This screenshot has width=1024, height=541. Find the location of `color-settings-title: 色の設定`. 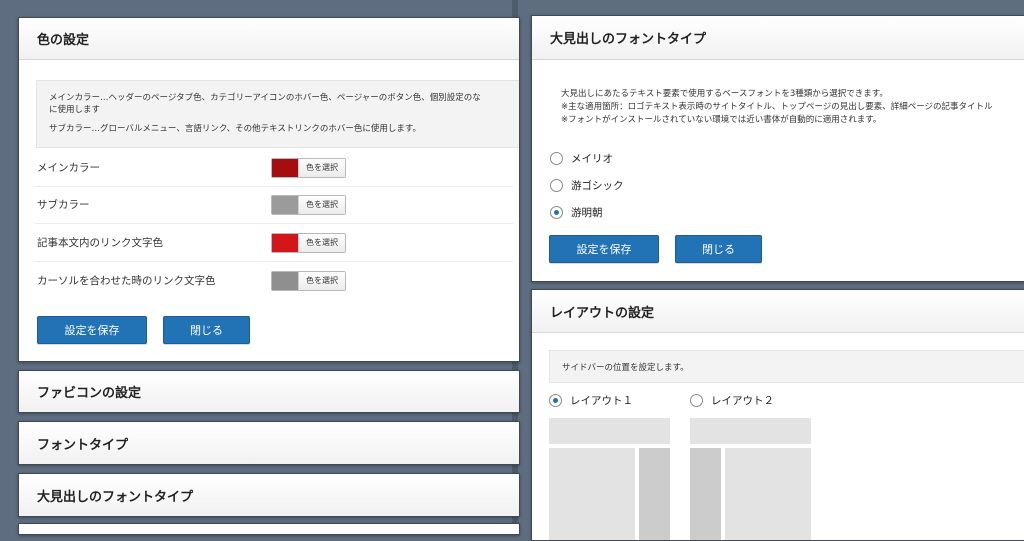

color-settings-title: 色の設定 is located at coordinates (63, 40).